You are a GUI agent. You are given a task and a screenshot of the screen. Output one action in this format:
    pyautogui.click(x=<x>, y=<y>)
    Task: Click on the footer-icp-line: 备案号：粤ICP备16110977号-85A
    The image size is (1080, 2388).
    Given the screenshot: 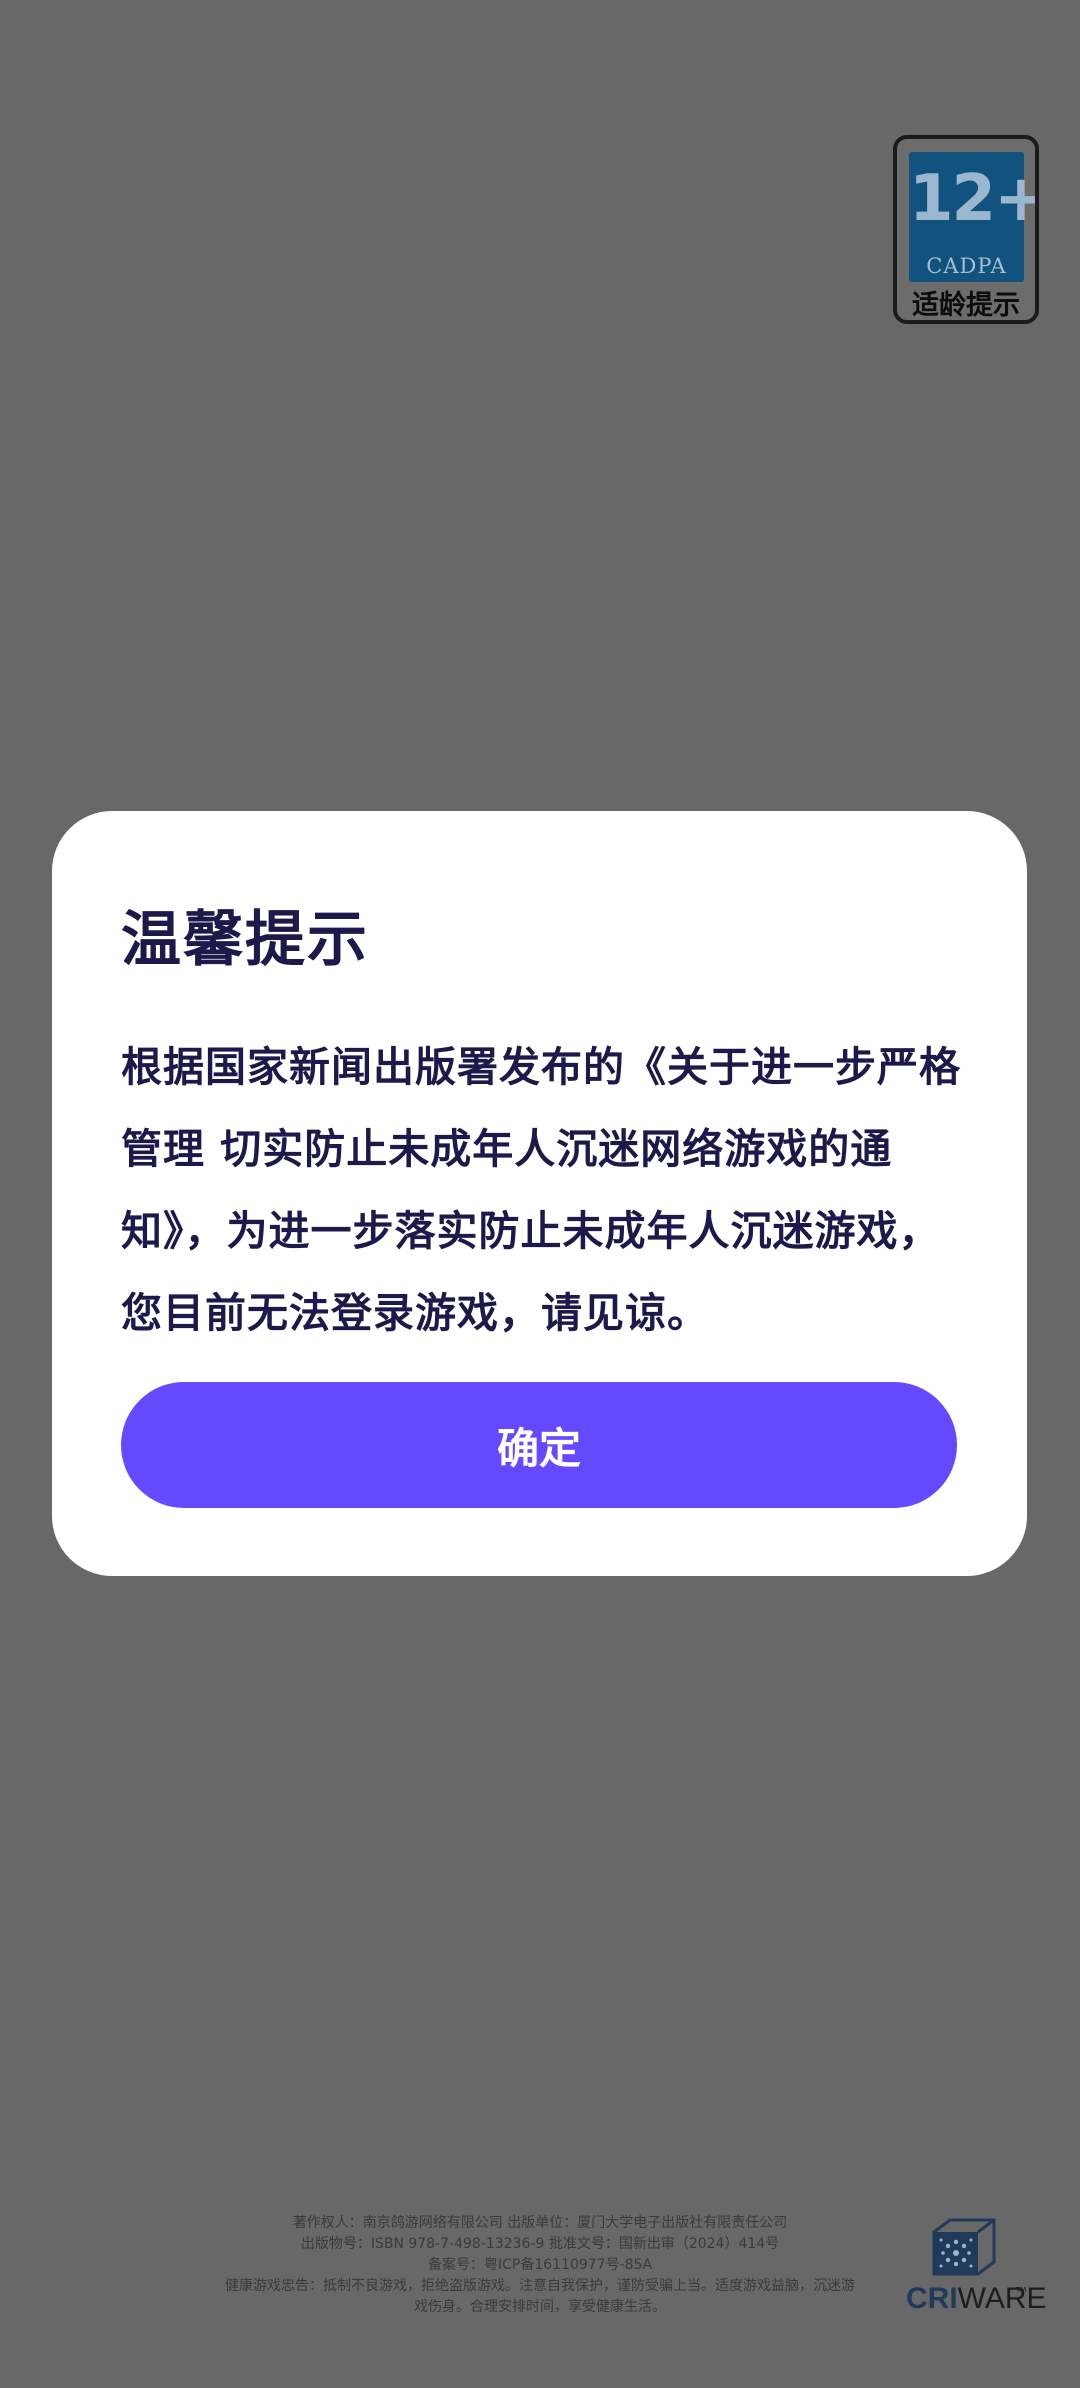 What is the action you would take?
    pyautogui.click(x=540, y=2265)
    